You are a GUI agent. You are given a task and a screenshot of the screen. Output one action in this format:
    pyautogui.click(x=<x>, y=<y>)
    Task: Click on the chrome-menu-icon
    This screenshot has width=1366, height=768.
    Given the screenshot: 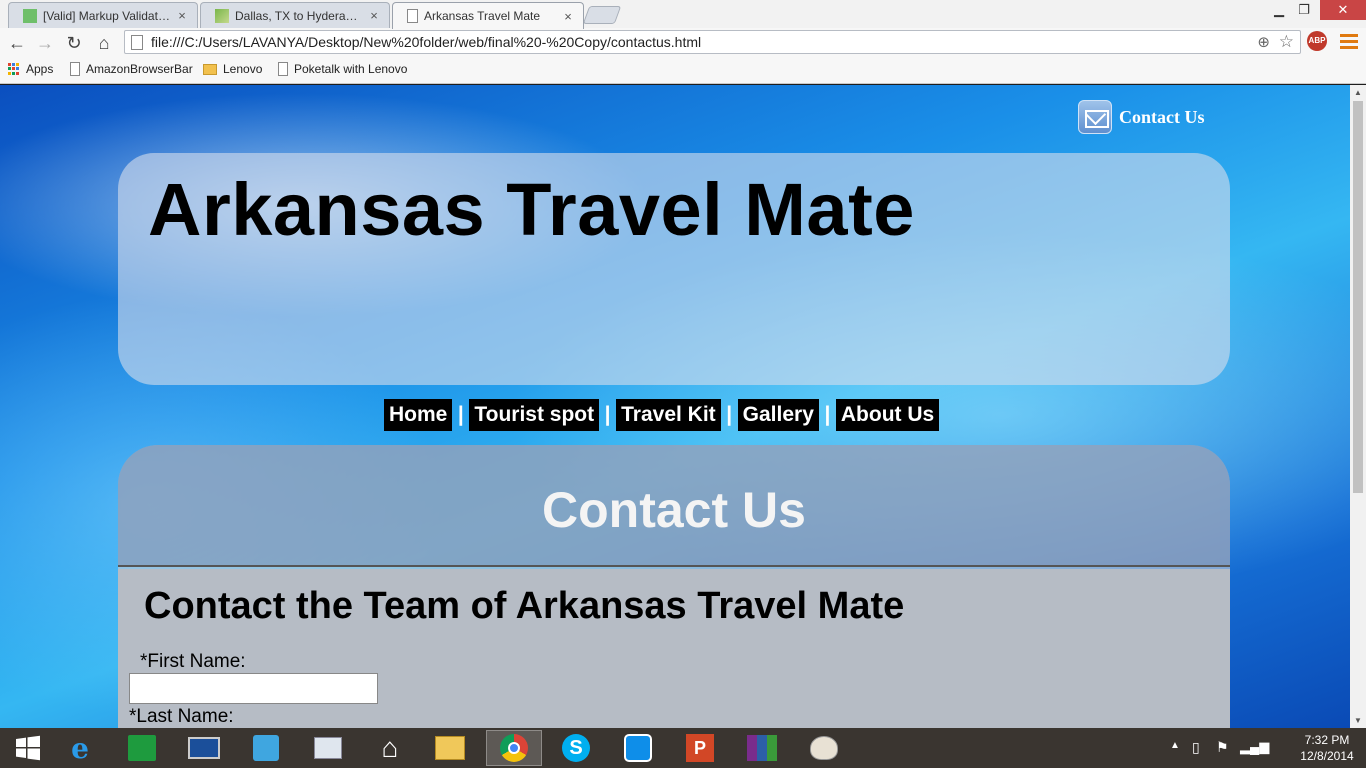 What is the action you would take?
    pyautogui.click(x=1349, y=42)
    